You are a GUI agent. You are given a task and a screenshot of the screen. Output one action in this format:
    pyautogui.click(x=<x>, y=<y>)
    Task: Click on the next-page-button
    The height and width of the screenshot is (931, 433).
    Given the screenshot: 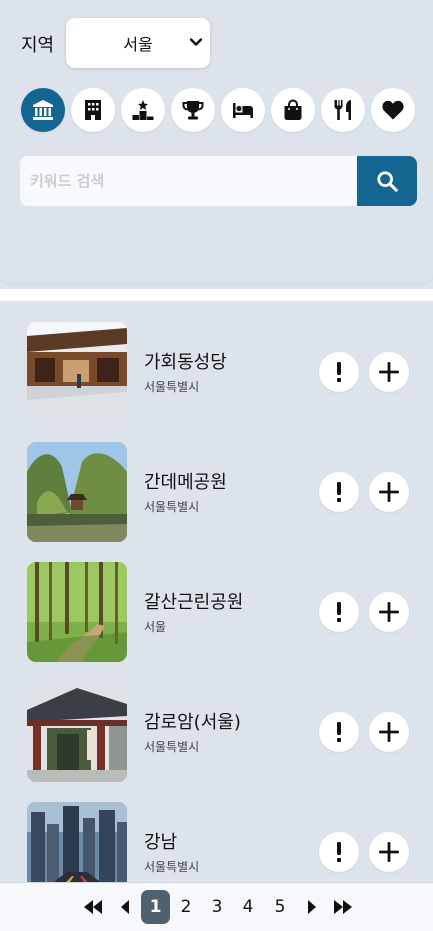 What is the action you would take?
    pyautogui.click(x=311, y=907)
    